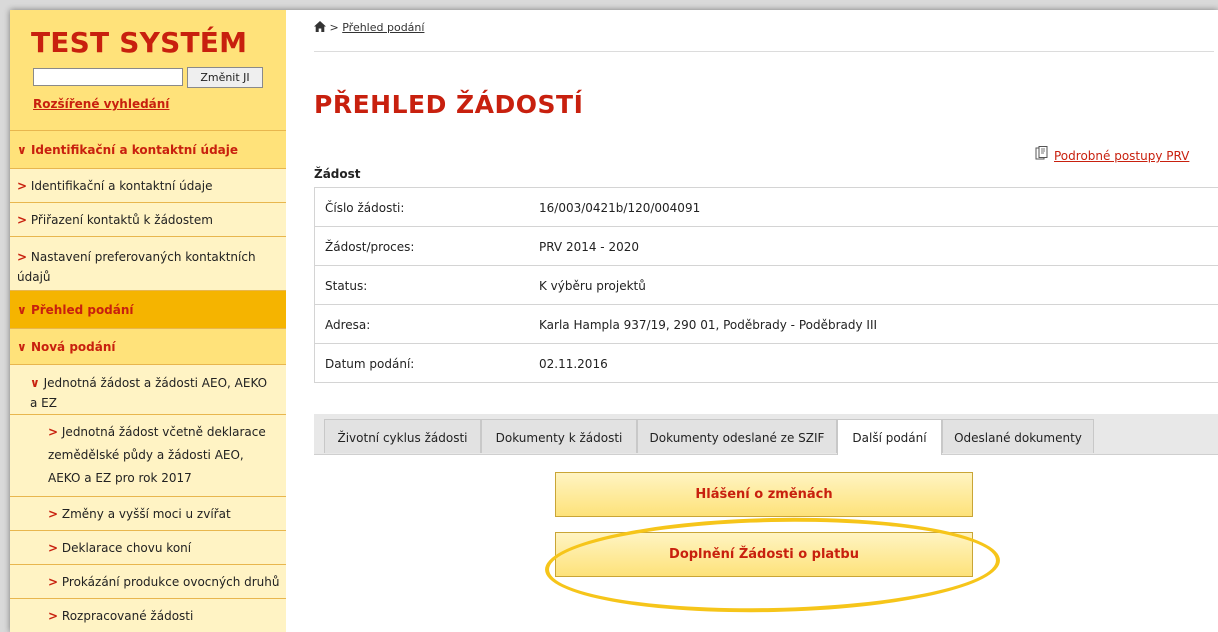  Describe the element at coordinates (764, 51) in the screenshot. I see `header-divider` at that location.